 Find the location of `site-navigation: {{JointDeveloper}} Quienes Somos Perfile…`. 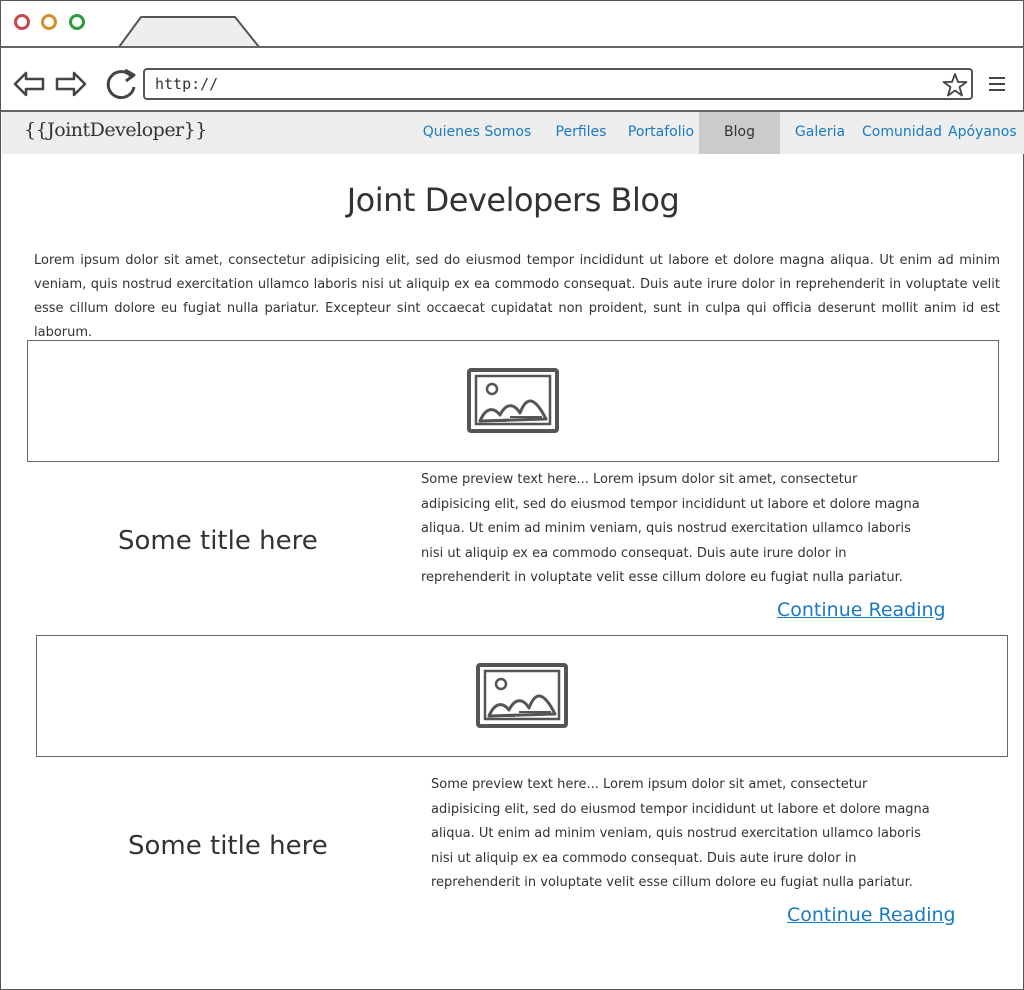

site-navigation: {{JointDeveloper}} Quienes Somos Perfile… is located at coordinates (513, 133).